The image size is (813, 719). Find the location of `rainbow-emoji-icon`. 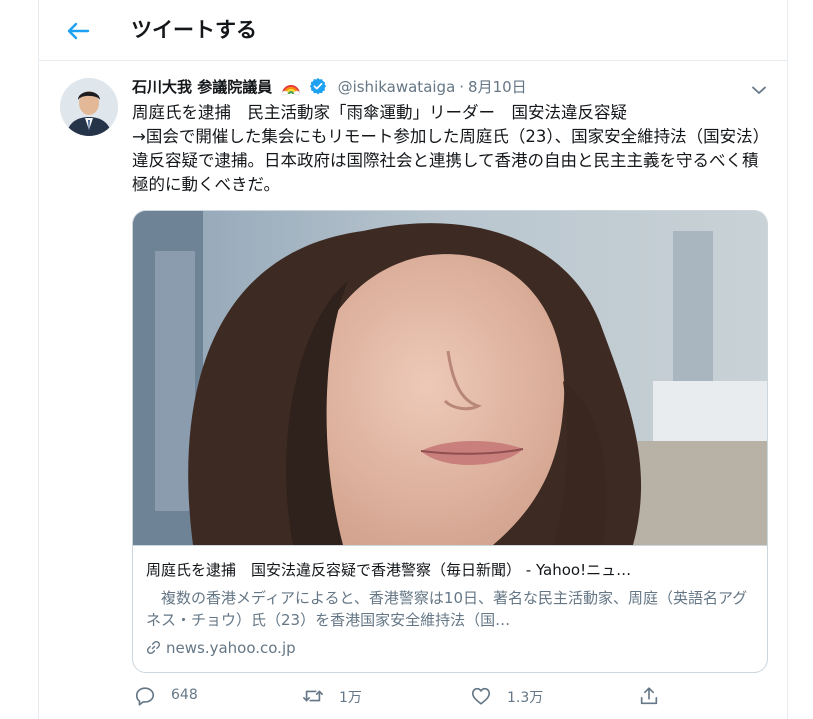

rainbow-emoji-icon is located at coordinates (291, 90).